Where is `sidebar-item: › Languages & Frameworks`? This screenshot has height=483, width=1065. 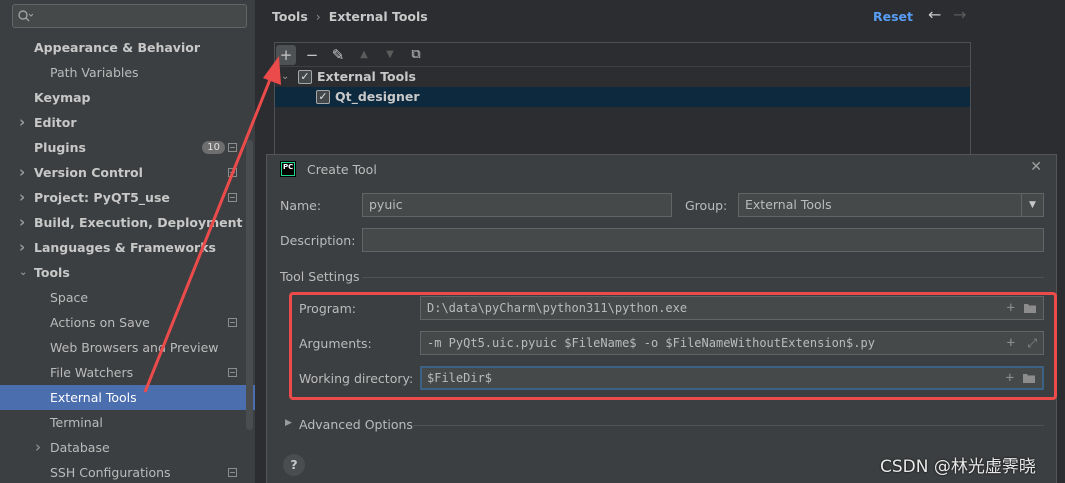 sidebar-item: › Languages & Frameworks is located at coordinates (127, 247).